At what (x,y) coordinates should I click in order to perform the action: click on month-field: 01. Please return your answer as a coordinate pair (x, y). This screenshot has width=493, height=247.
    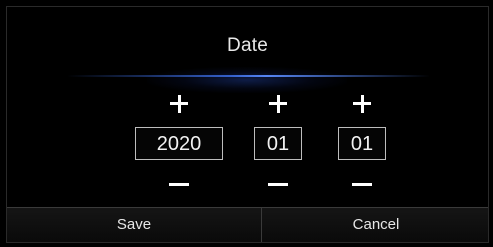
    Looking at the image, I should click on (278, 143).